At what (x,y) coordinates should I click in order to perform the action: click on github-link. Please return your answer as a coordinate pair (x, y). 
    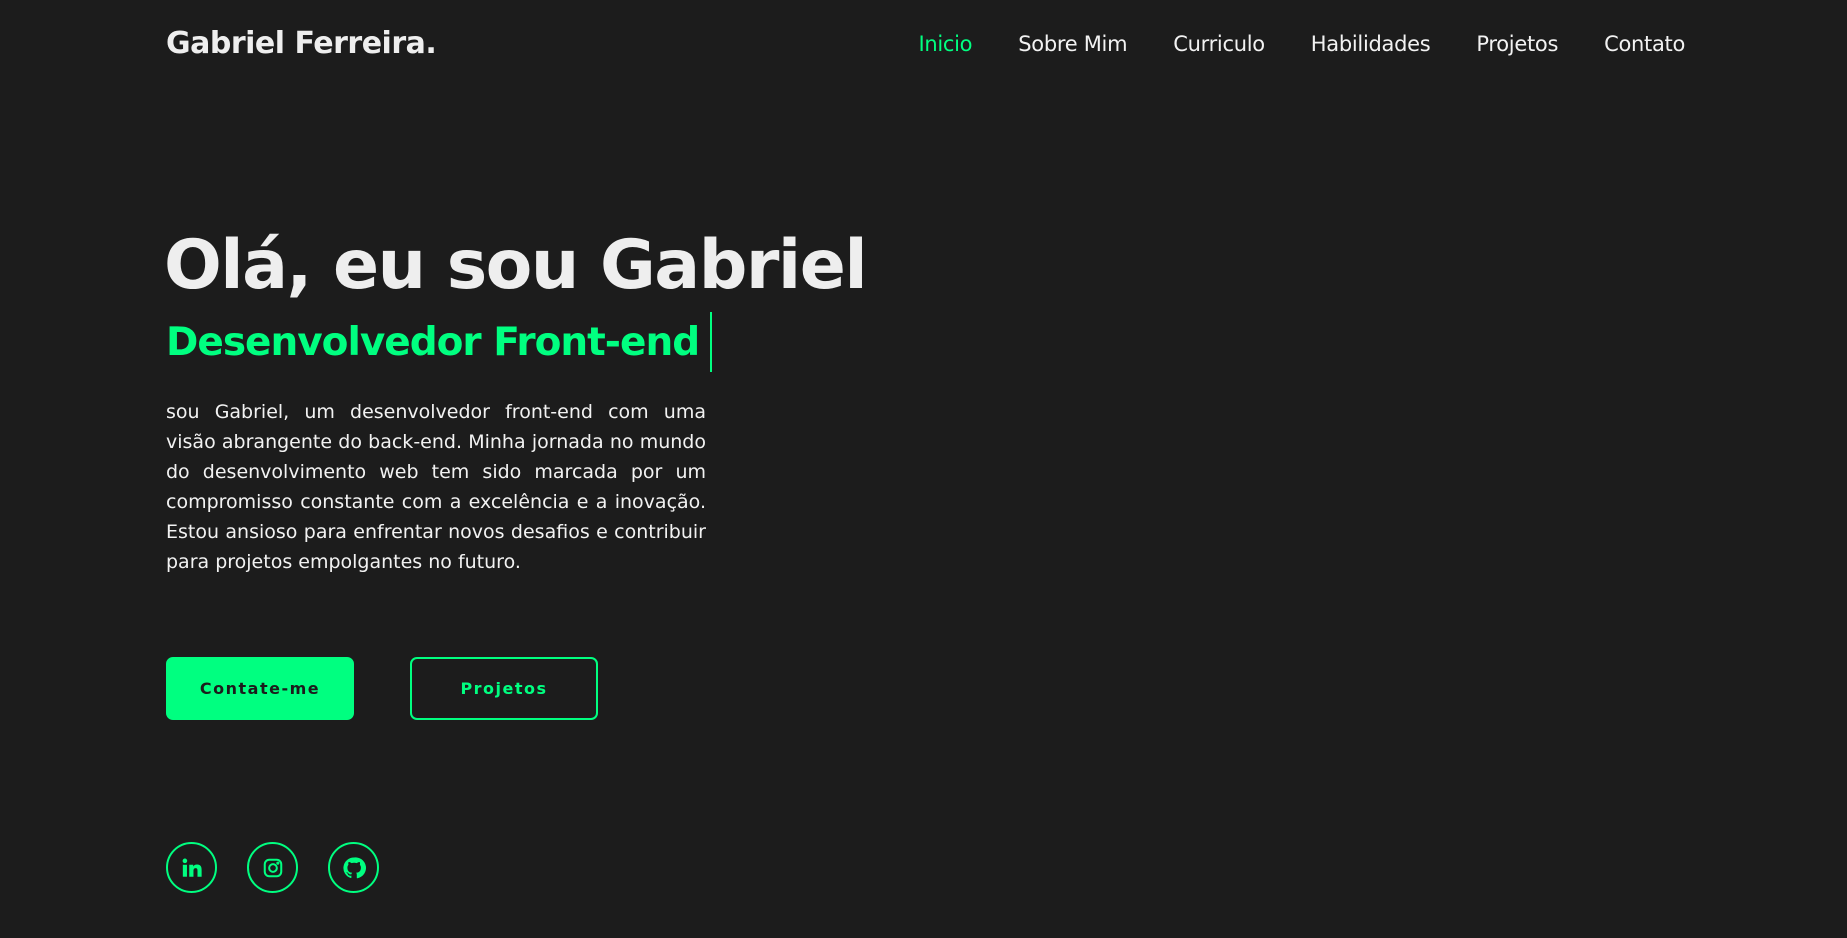
    Looking at the image, I should click on (353, 867).